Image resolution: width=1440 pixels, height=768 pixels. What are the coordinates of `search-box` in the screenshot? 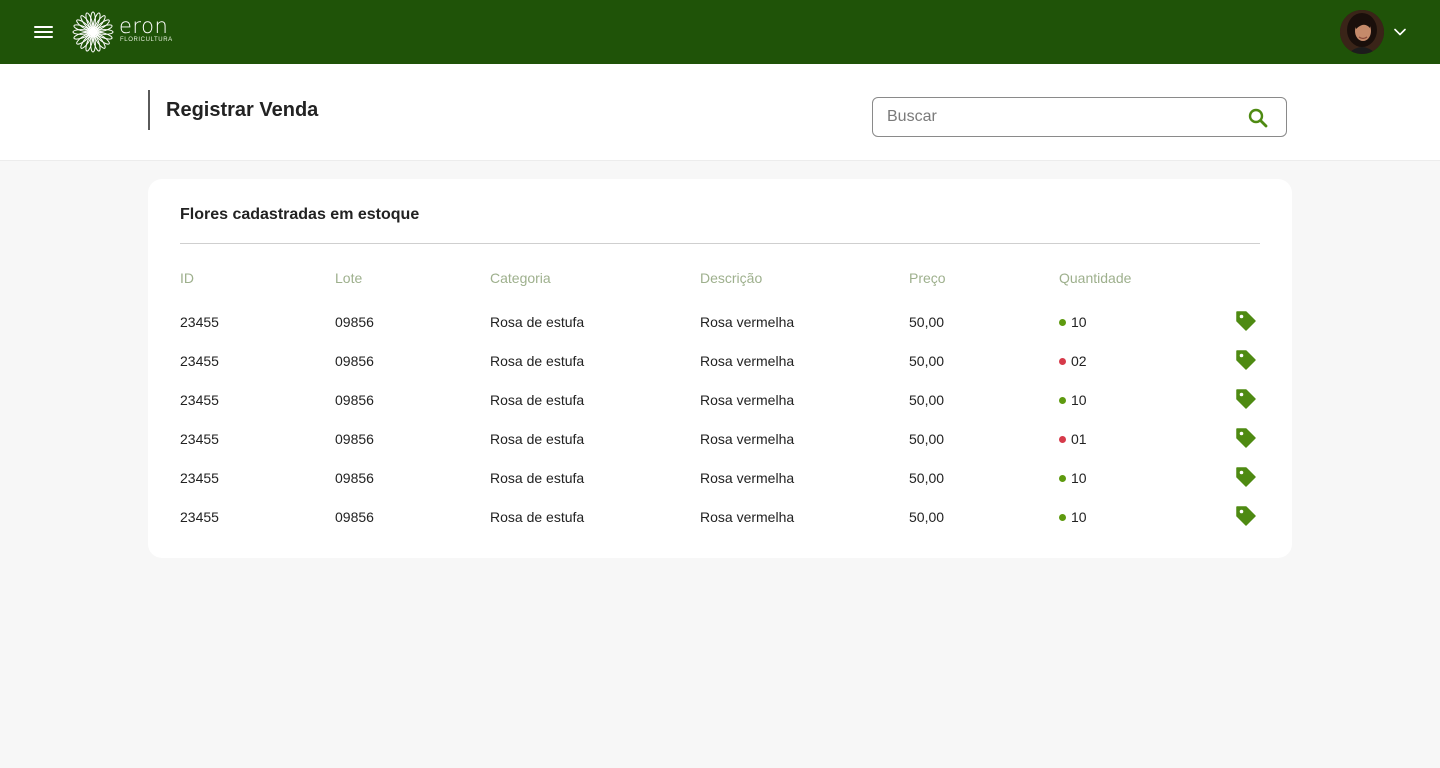 It's located at (1079, 117).